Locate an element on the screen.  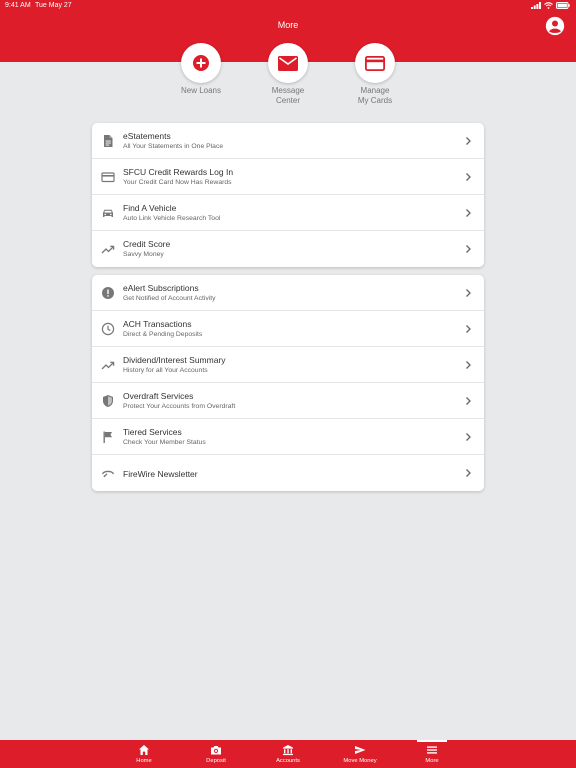
menu-item-subtitle: Savvy Money is located at coordinates (143, 254).